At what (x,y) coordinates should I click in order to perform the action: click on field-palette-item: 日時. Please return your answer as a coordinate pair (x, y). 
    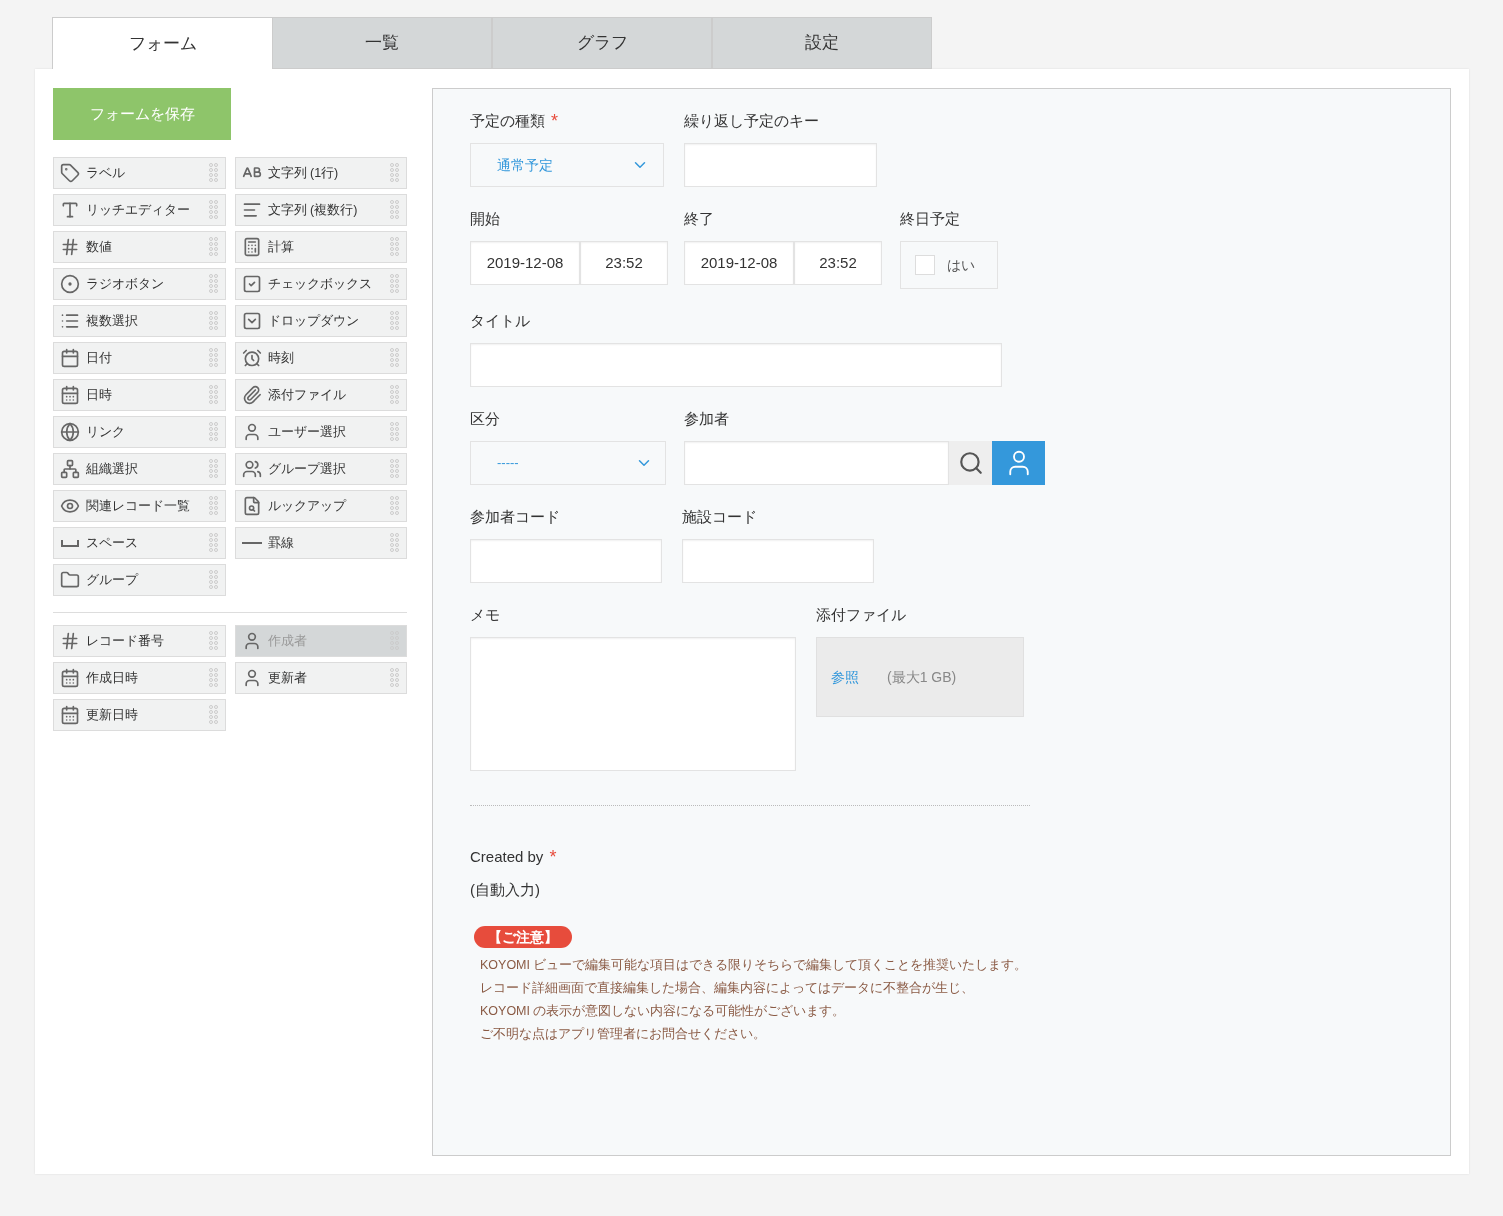
    Looking at the image, I should click on (139, 395).